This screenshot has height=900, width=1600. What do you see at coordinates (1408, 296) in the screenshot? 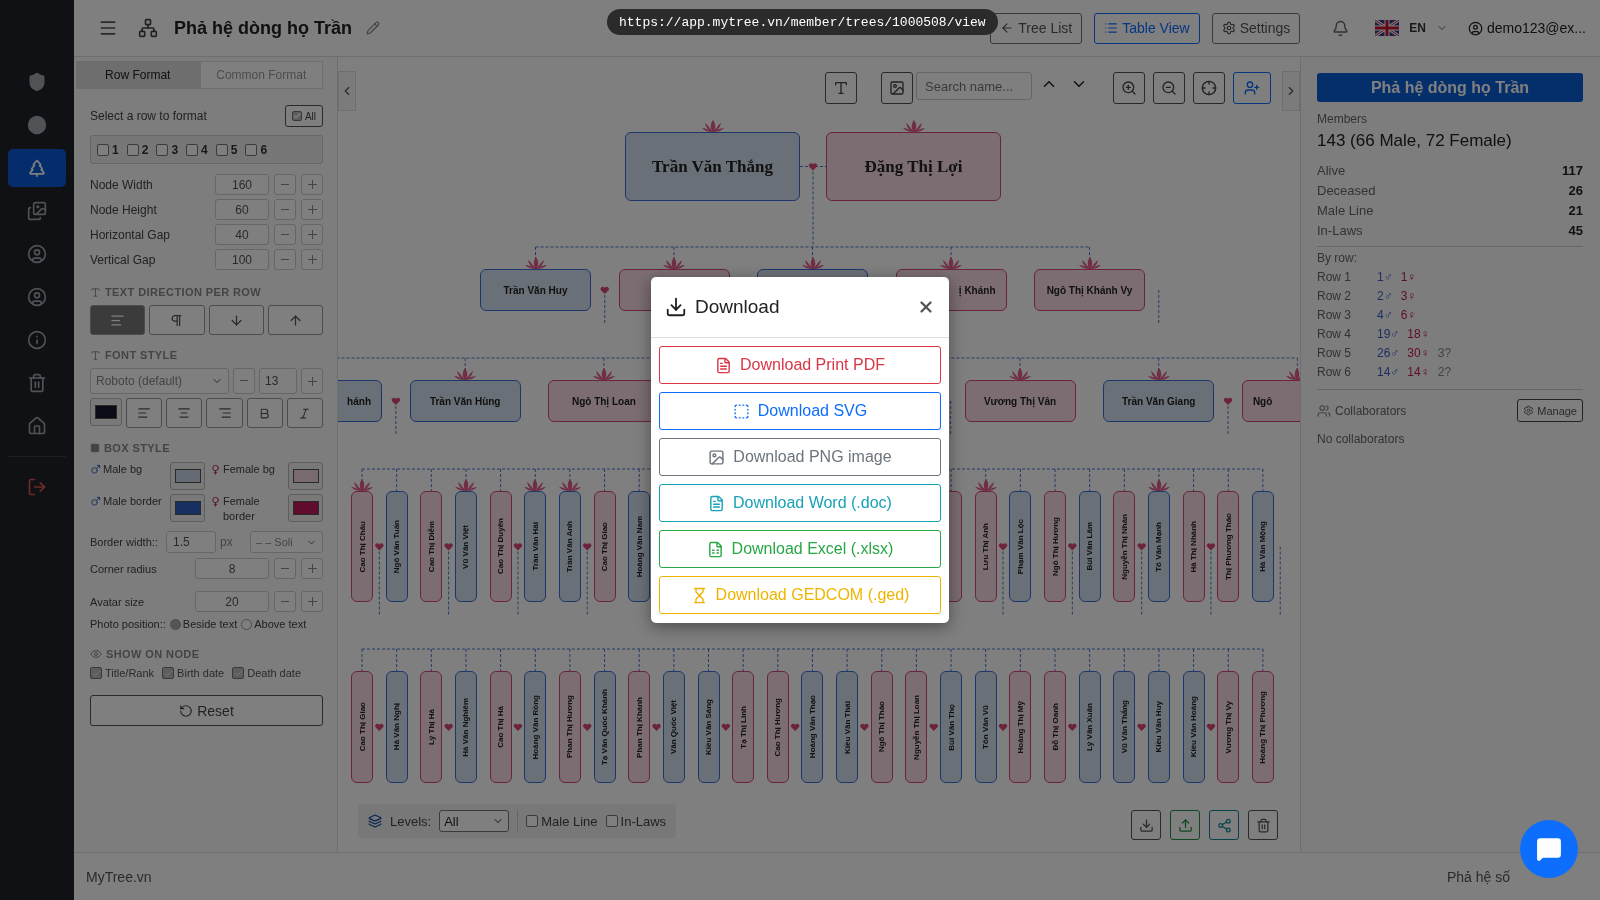
I see `female-count: 3♀` at bounding box center [1408, 296].